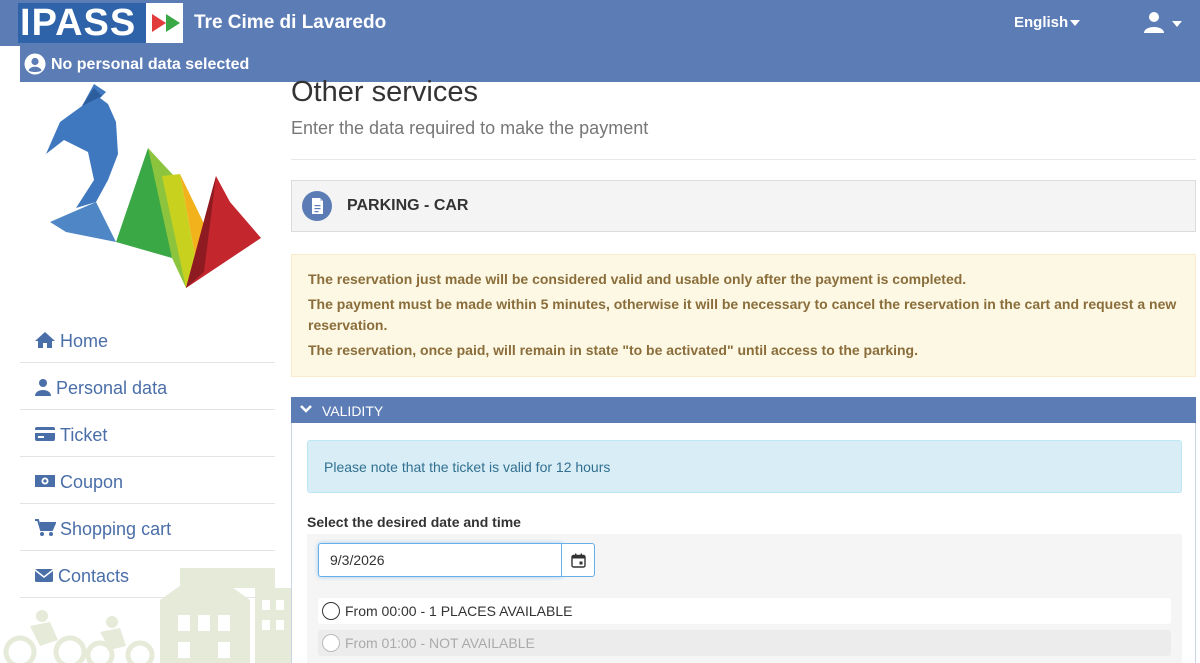 Image resolution: width=1200 pixels, height=663 pixels. I want to click on language-dropdown: English, so click(1047, 22).